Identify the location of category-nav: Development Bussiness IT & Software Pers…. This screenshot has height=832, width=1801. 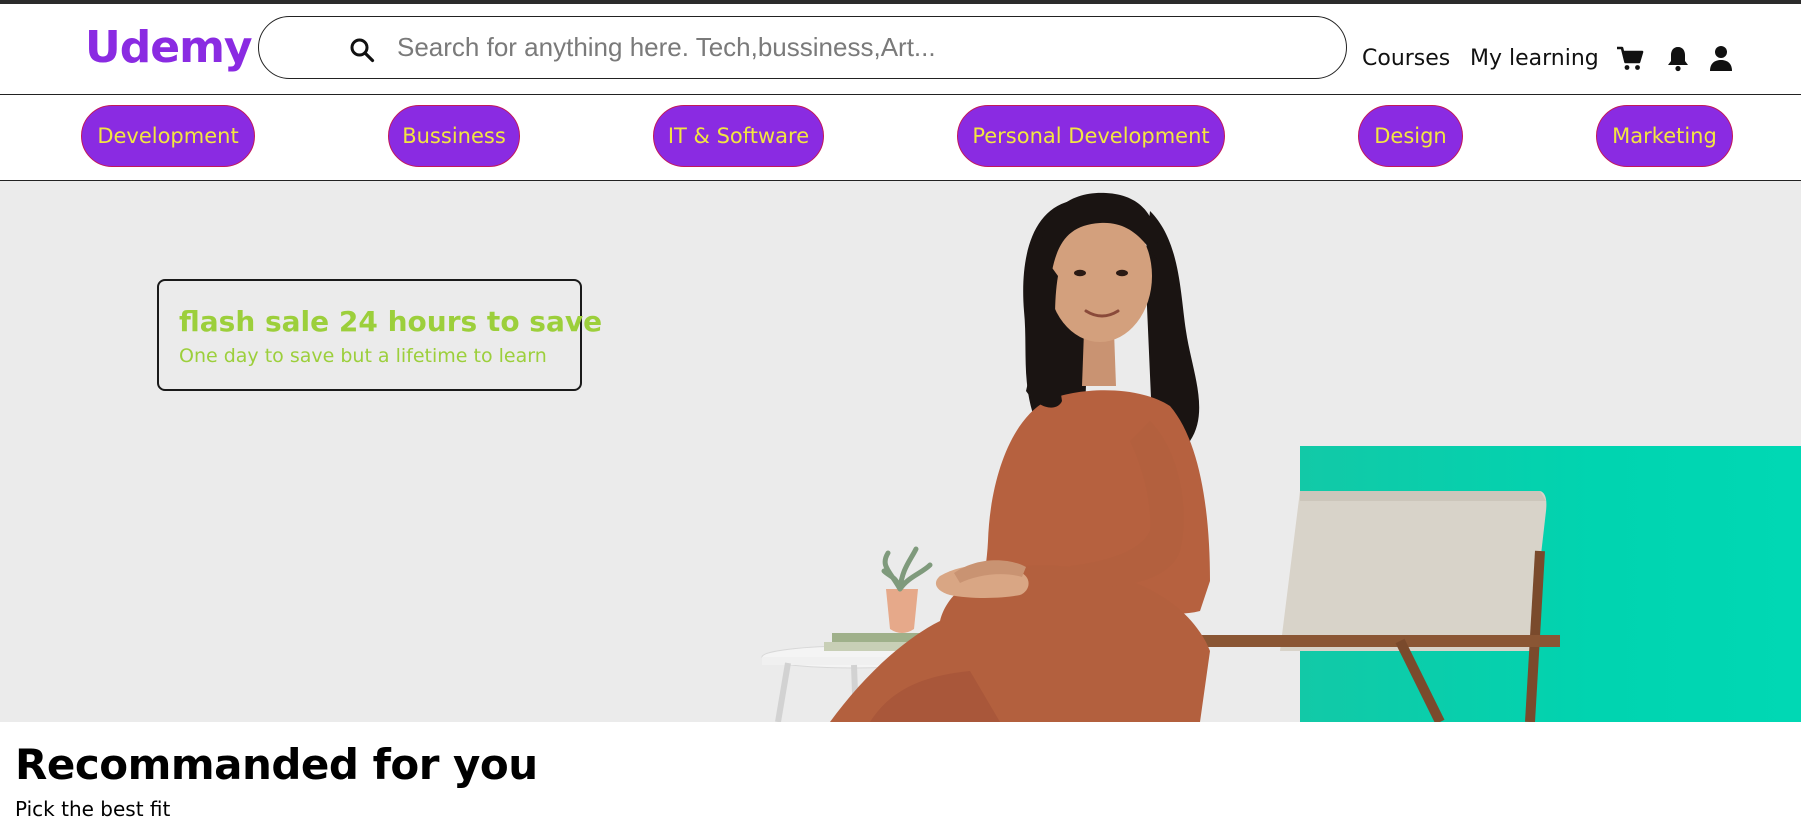
(900, 138).